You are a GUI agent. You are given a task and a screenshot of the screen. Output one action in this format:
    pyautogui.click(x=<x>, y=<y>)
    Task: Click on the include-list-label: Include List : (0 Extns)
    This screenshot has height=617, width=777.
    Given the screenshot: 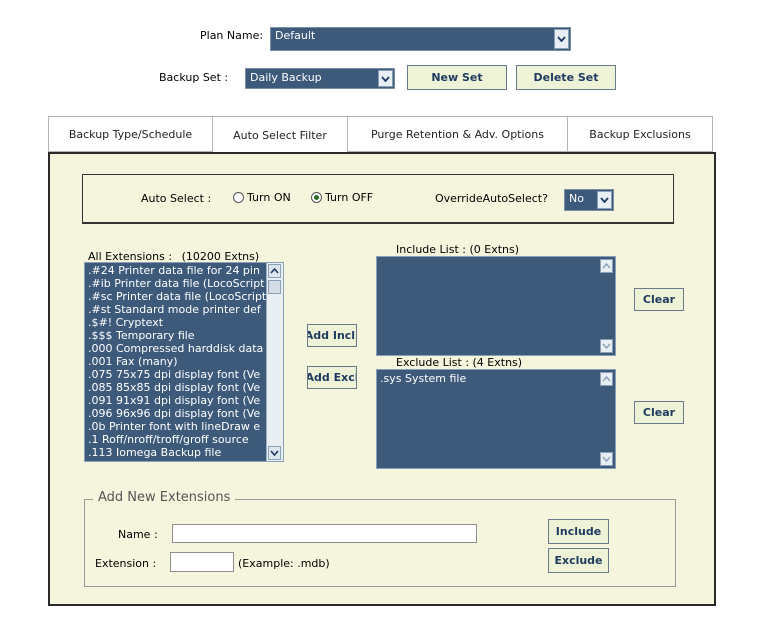 What is the action you would take?
    pyautogui.click(x=458, y=249)
    